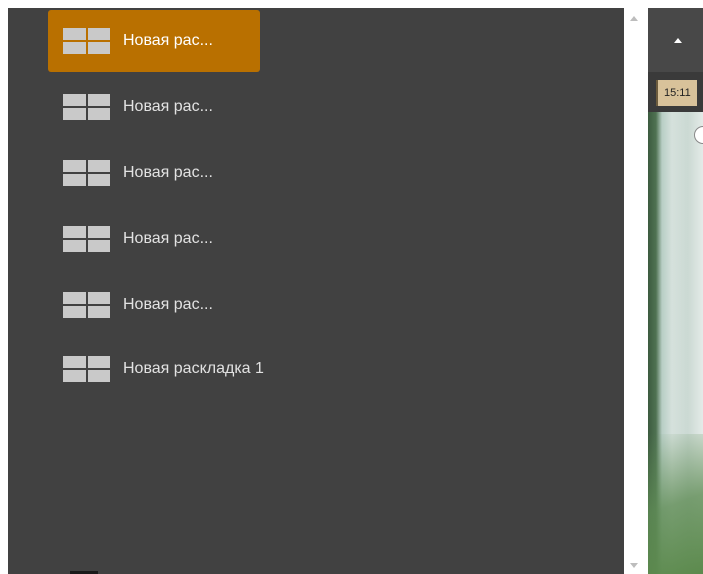 This screenshot has height=574, width=703. I want to click on video-handle, so click(698, 135).